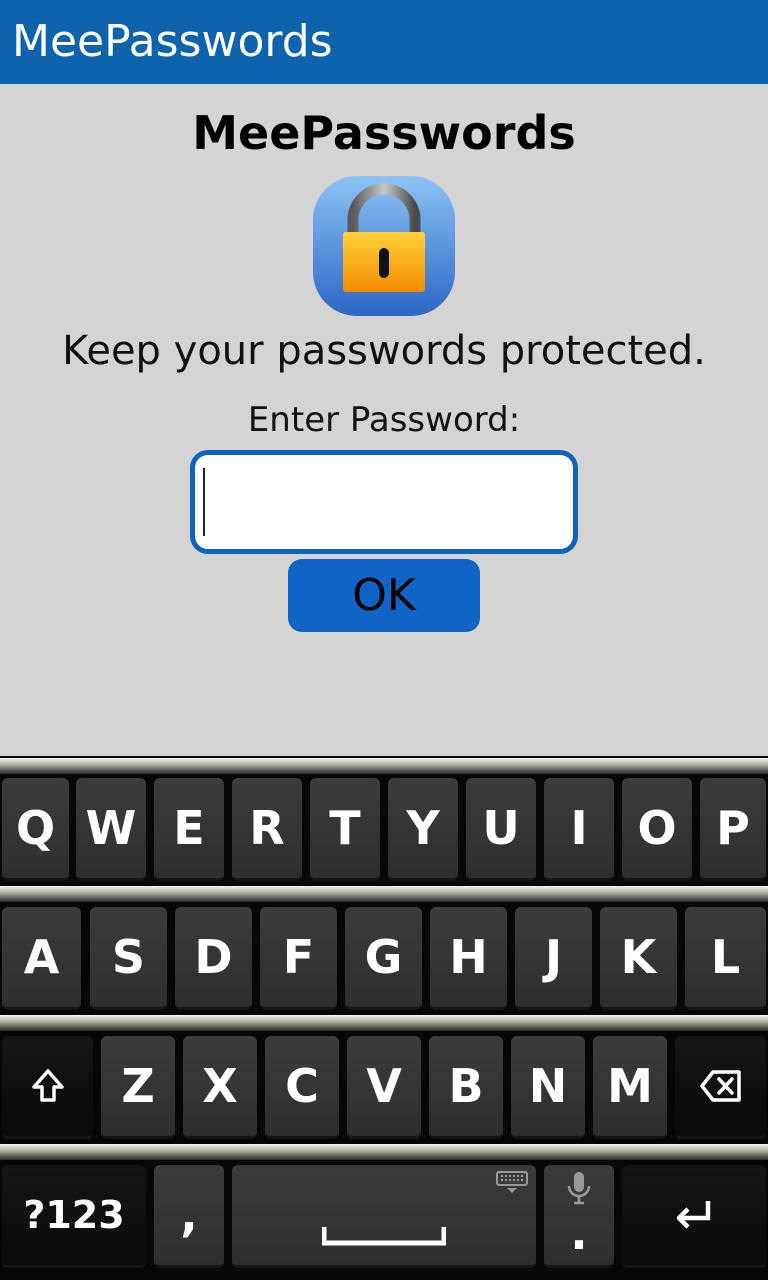  What do you see at coordinates (189, 1216) in the screenshot?
I see `key-comma: ,` at bounding box center [189, 1216].